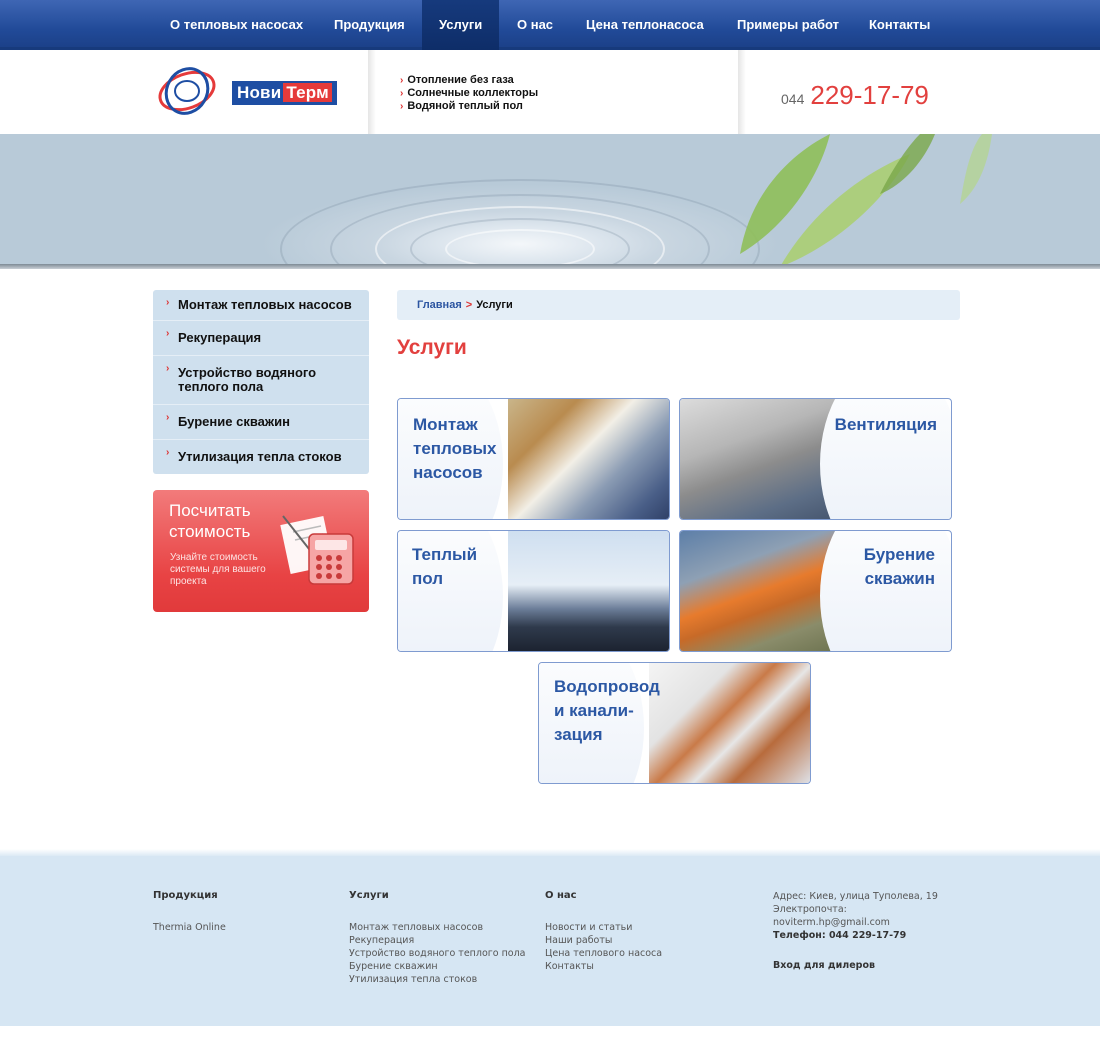 The width and height of the screenshot is (1100, 1040). What do you see at coordinates (840, 935) in the screenshot?
I see `footer-phone: Телефон: 044 229-17-79` at bounding box center [840, 935].